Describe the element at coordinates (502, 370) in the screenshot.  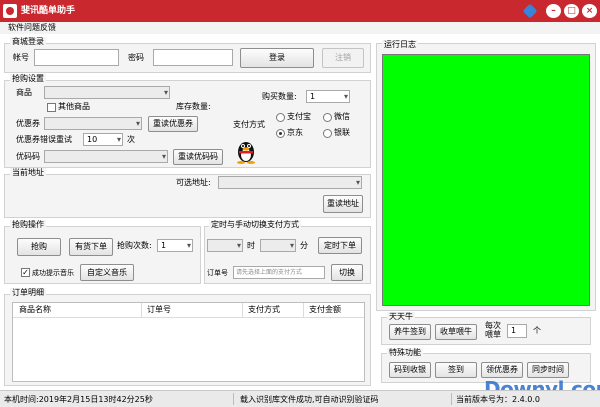
I see `get-coupon-button: 领优惠券` at that location.